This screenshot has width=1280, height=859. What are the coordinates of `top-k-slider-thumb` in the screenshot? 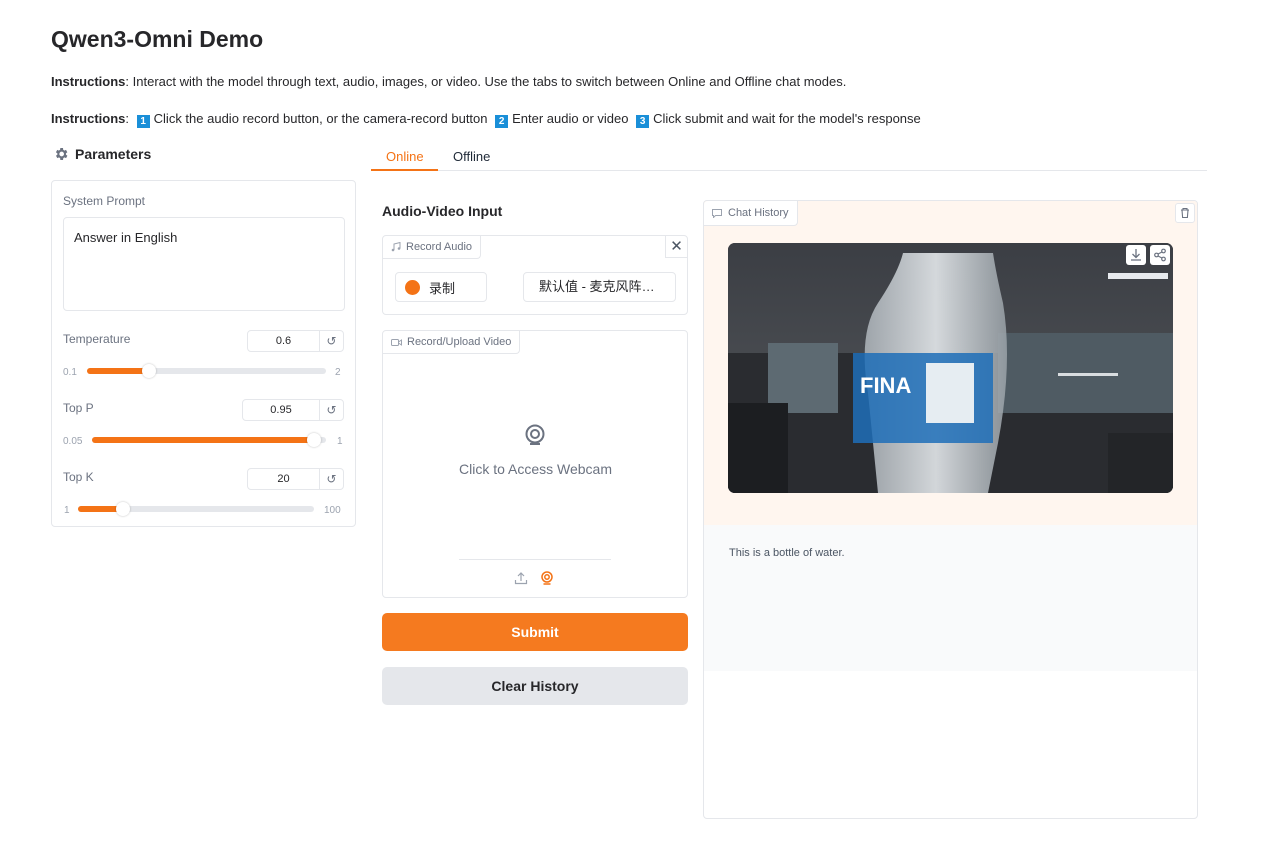 It's located at (123, 509).